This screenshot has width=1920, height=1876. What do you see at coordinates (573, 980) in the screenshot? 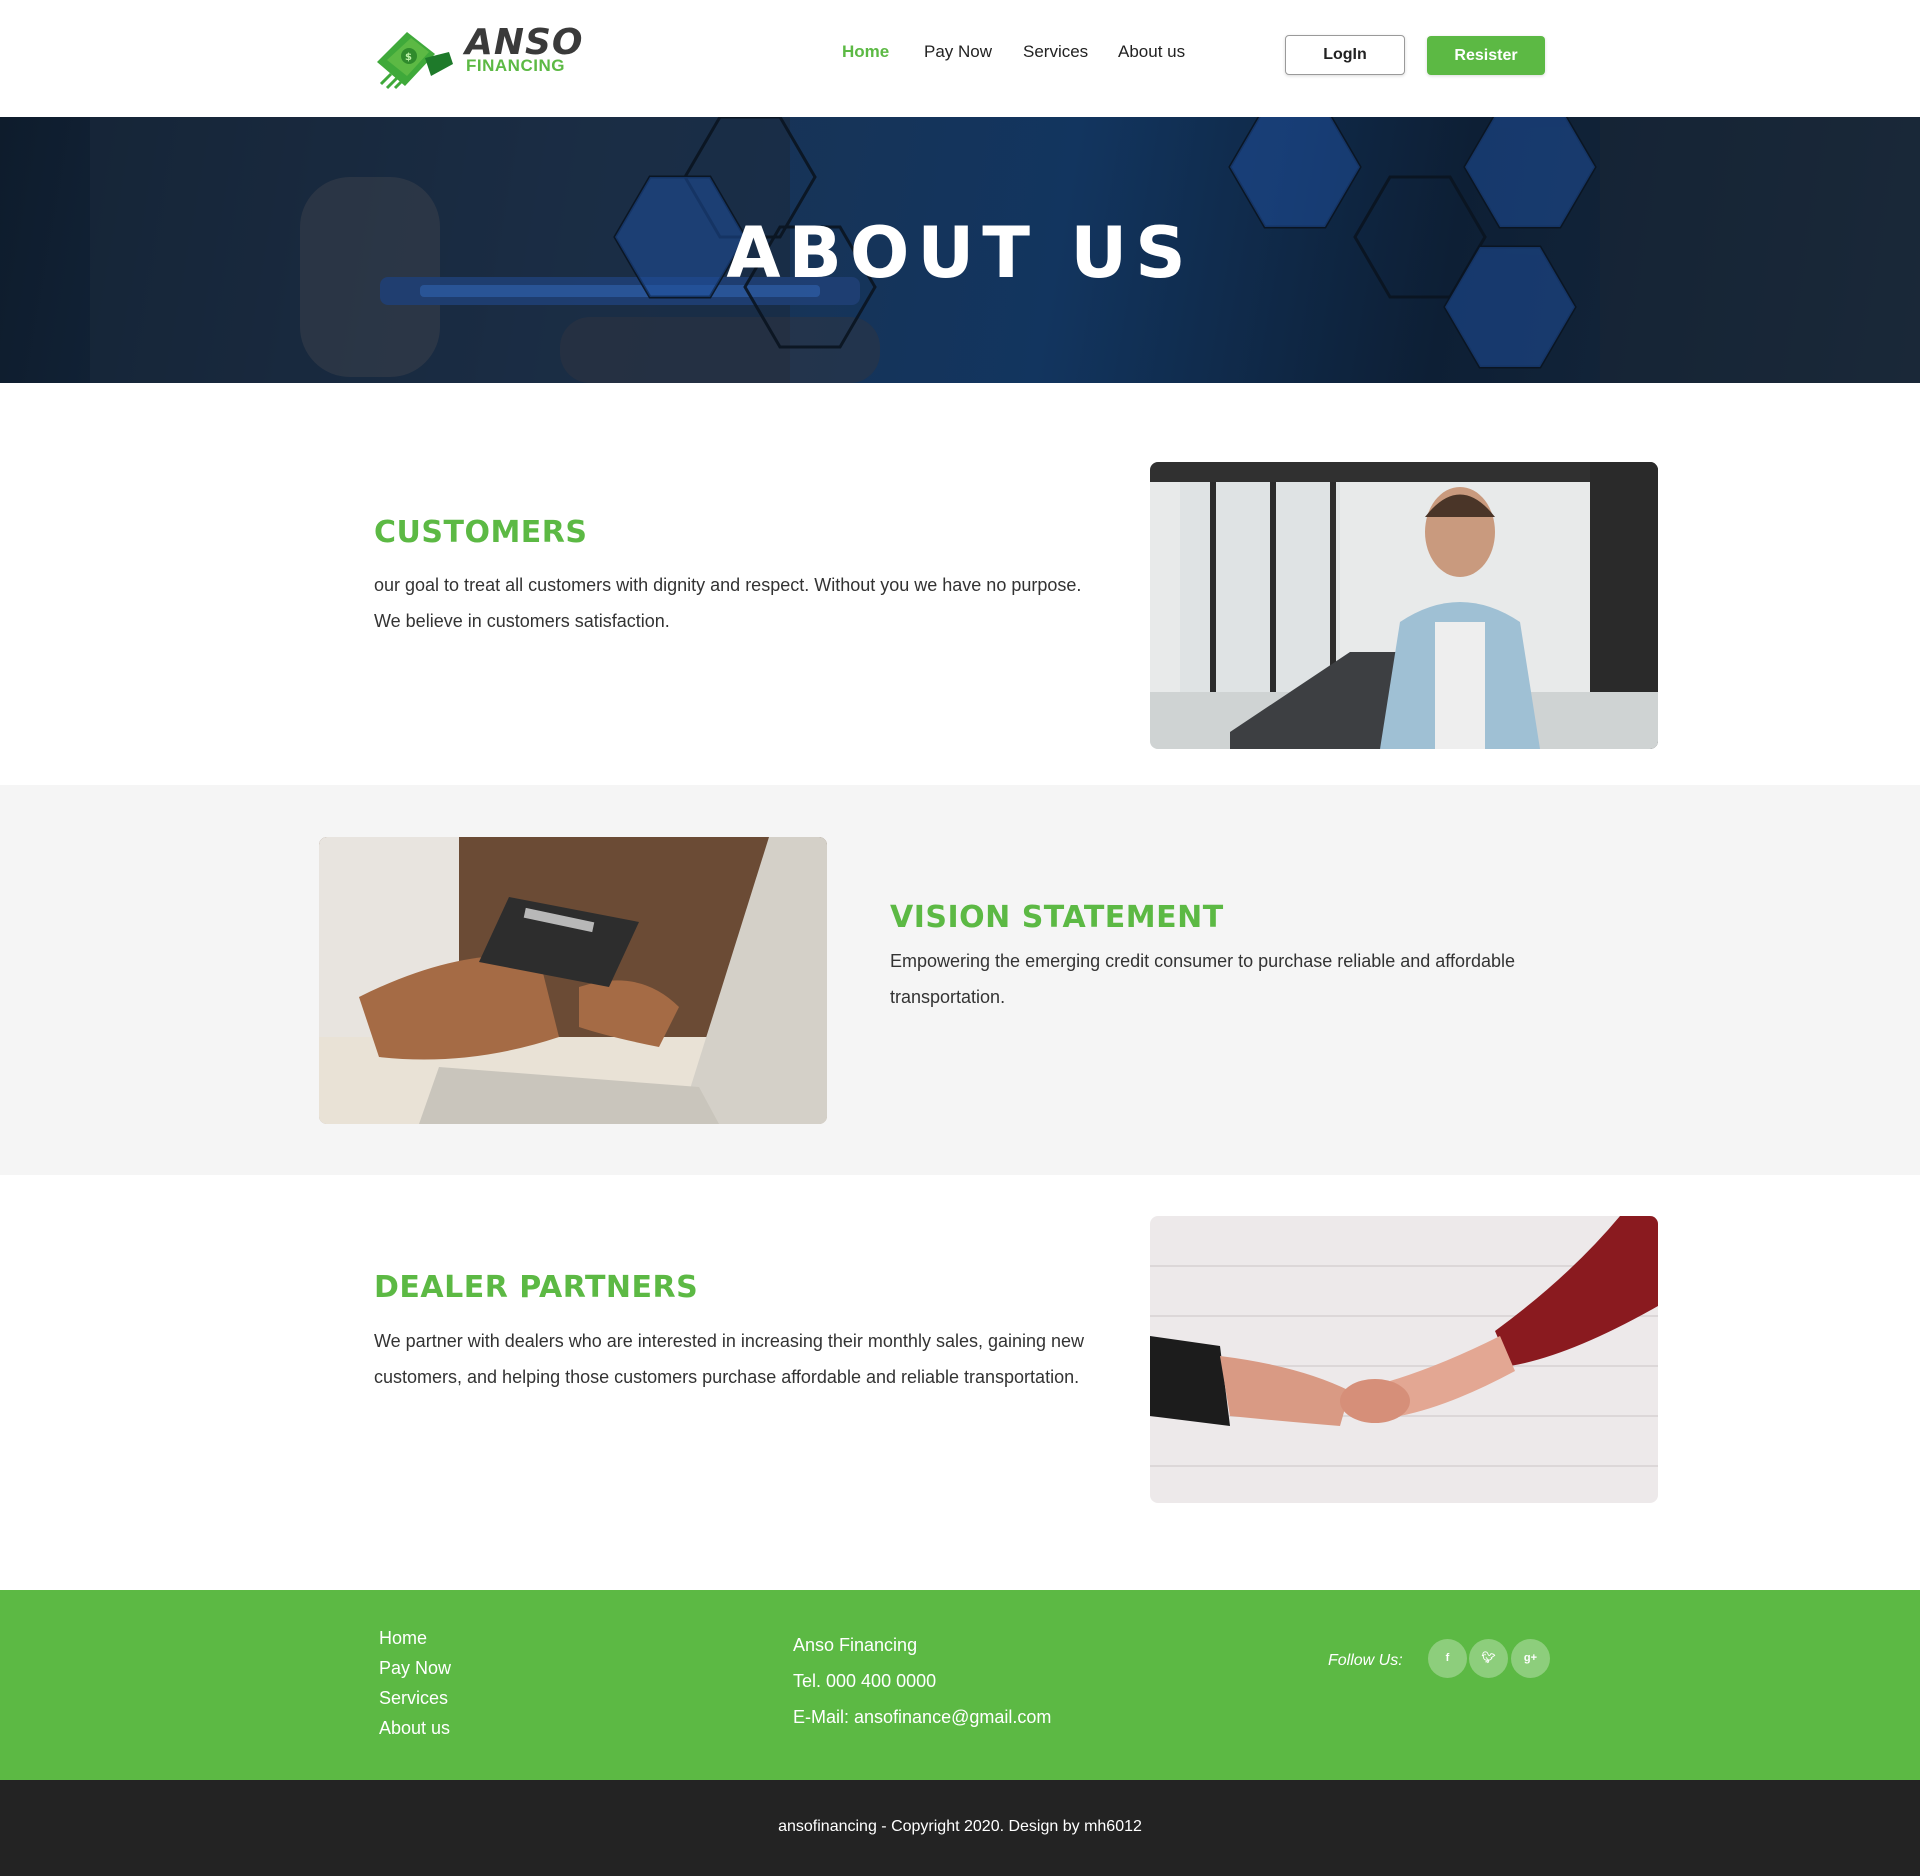
I see `vision-photo` at bounding box center [573, 980].